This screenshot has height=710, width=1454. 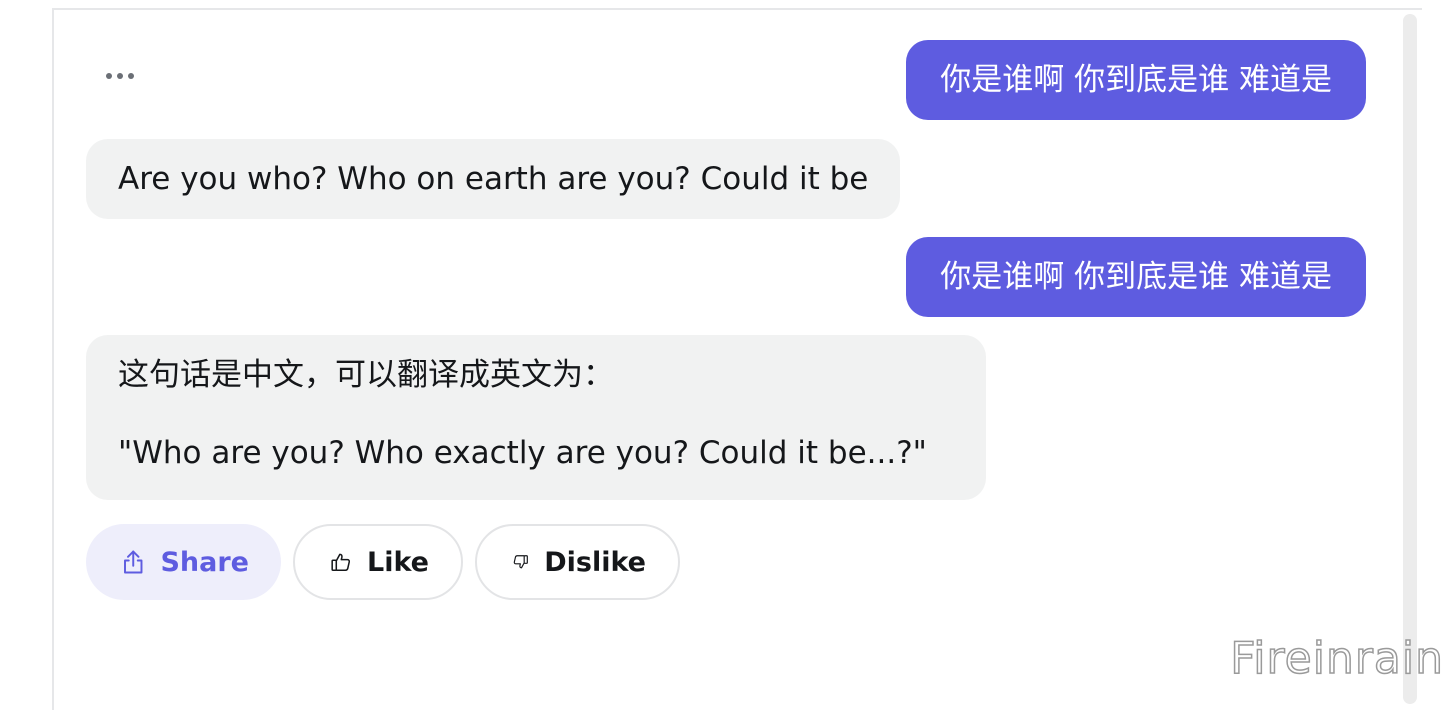 What do you see at coordinates (536, 375) in the screenshot?
I see `assistant-message-line: 这句话是中文，可以翻译成英文为：` at bounding box center [536, 375].